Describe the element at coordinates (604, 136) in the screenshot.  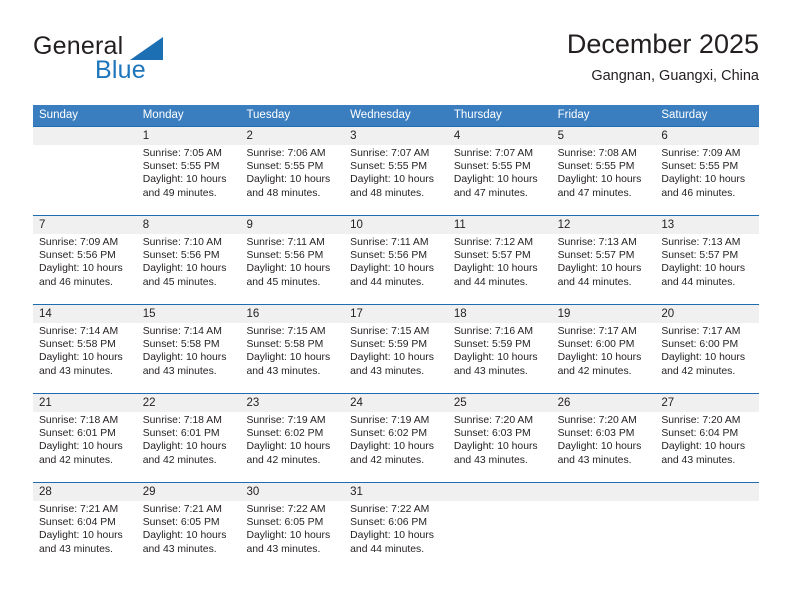
I see `day-number: 5` at that location.